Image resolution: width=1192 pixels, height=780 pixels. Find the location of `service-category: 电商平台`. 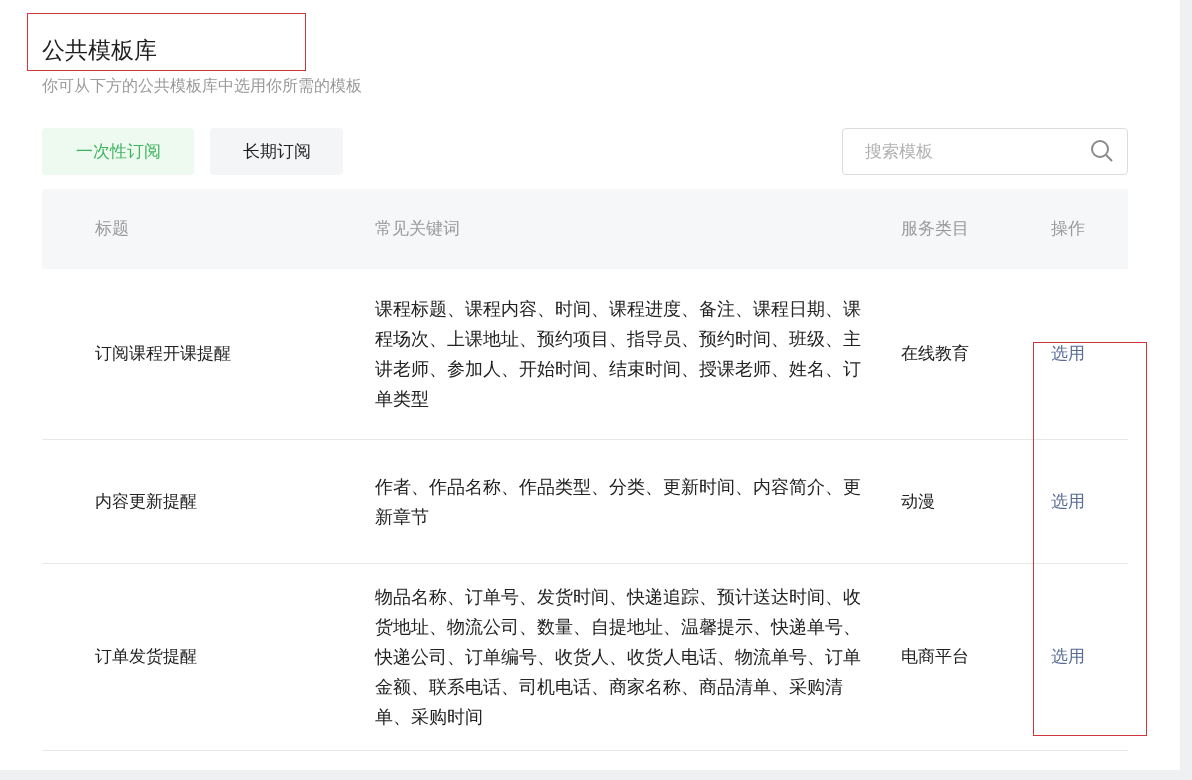

service-category: 电商平台 is located at coordinates (935, 657).